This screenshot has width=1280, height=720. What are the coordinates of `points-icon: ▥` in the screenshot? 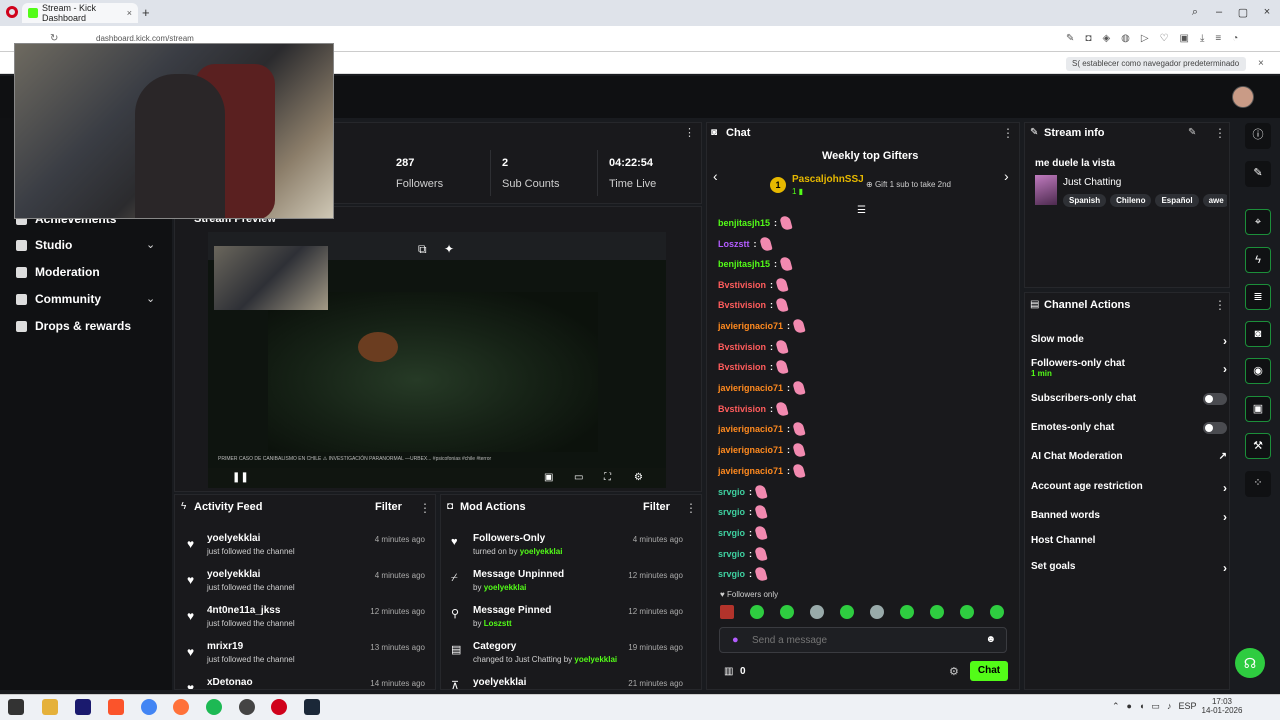 It's located at (728, 671).